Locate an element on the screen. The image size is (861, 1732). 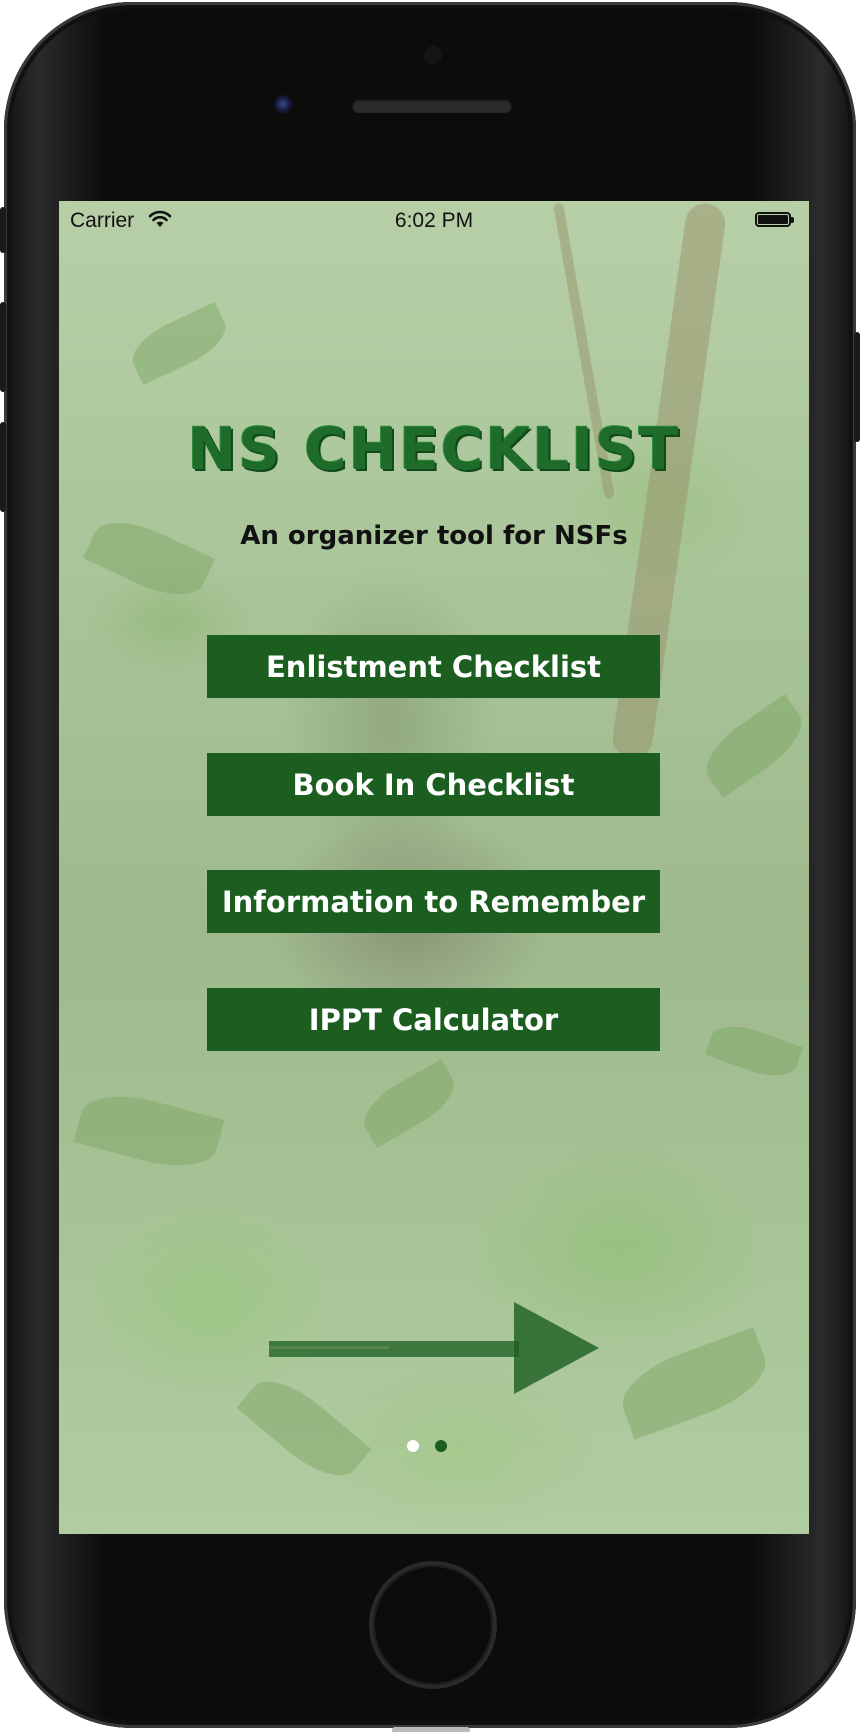
battery-icon is located at coordinates (774, 219).